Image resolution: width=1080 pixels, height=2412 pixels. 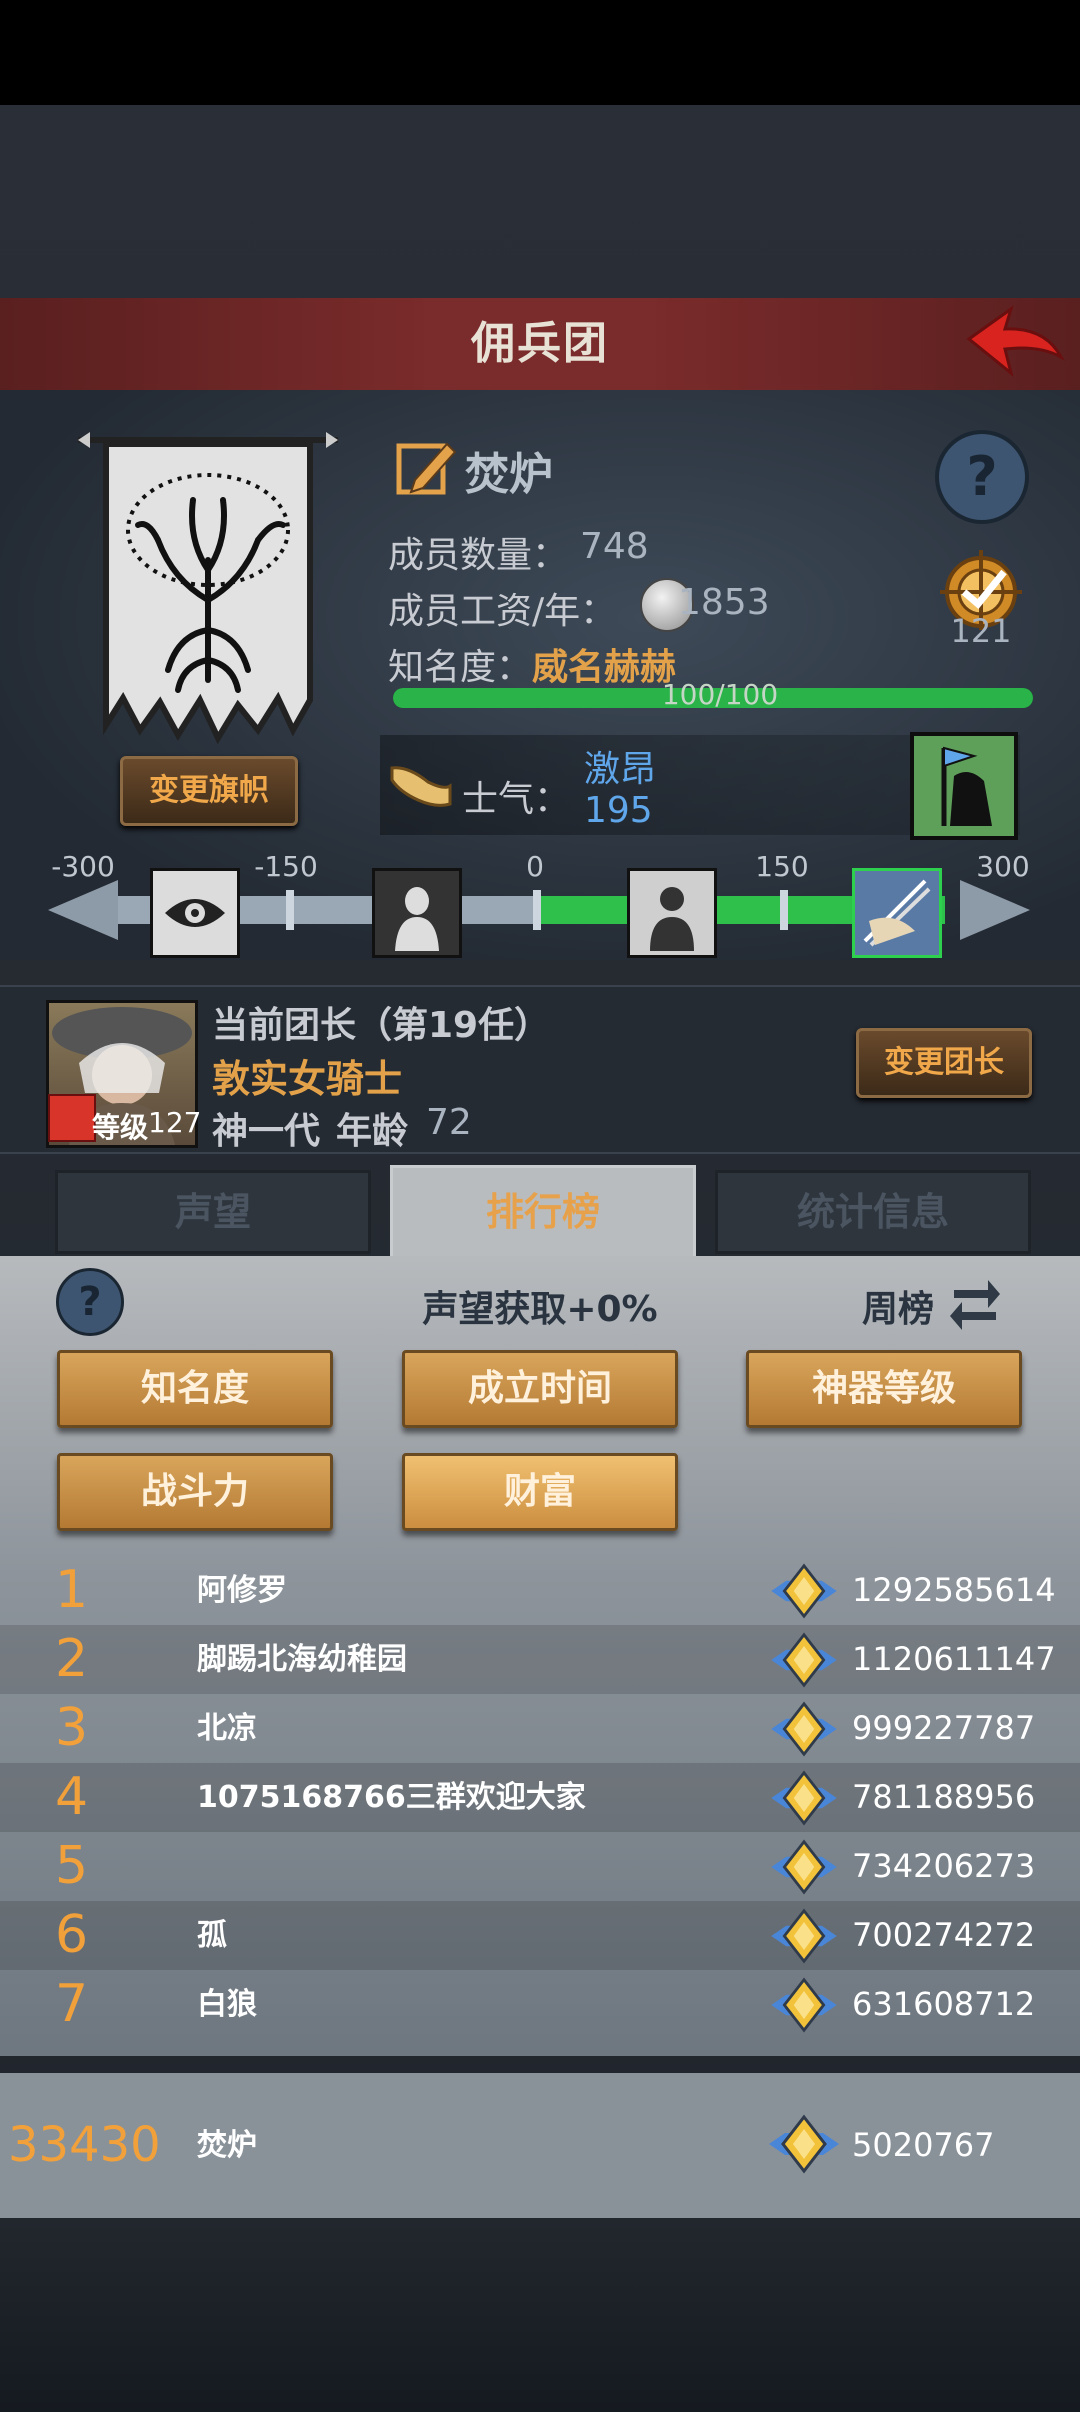 I want to click on rank-number: 7, so click(x=72, y=2004).